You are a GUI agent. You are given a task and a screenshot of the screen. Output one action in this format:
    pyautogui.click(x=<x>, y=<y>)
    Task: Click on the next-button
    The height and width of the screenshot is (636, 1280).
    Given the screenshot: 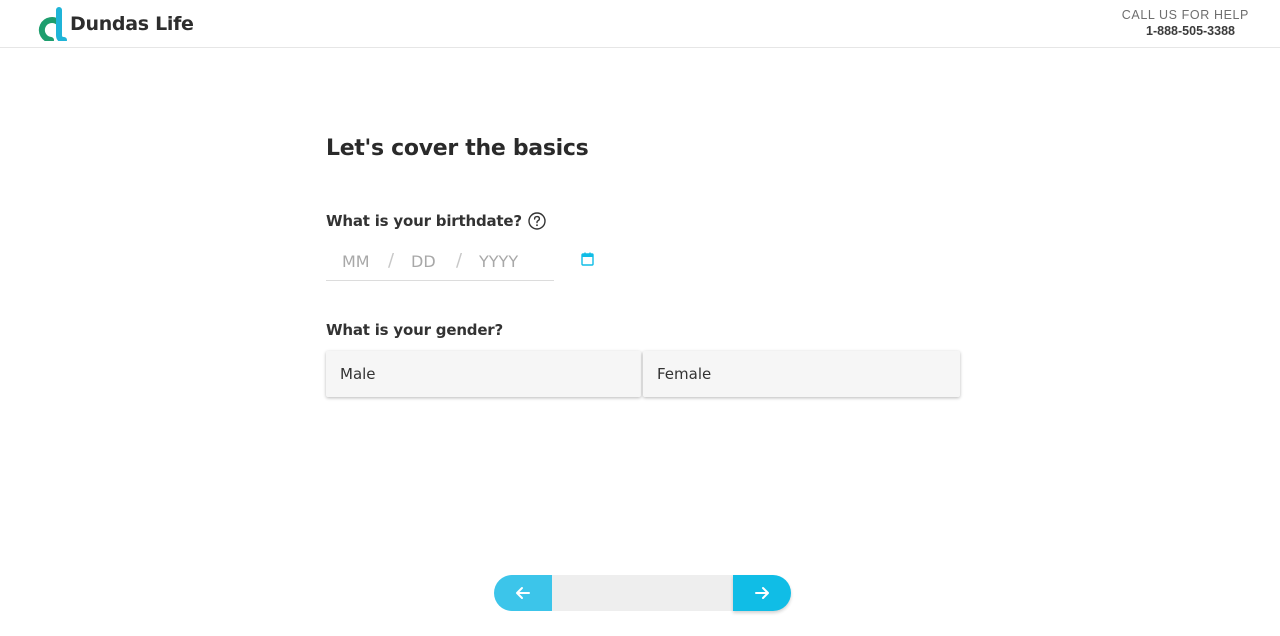 What is the action you would take?
    pyautogui.click(x=762, y=593)
    